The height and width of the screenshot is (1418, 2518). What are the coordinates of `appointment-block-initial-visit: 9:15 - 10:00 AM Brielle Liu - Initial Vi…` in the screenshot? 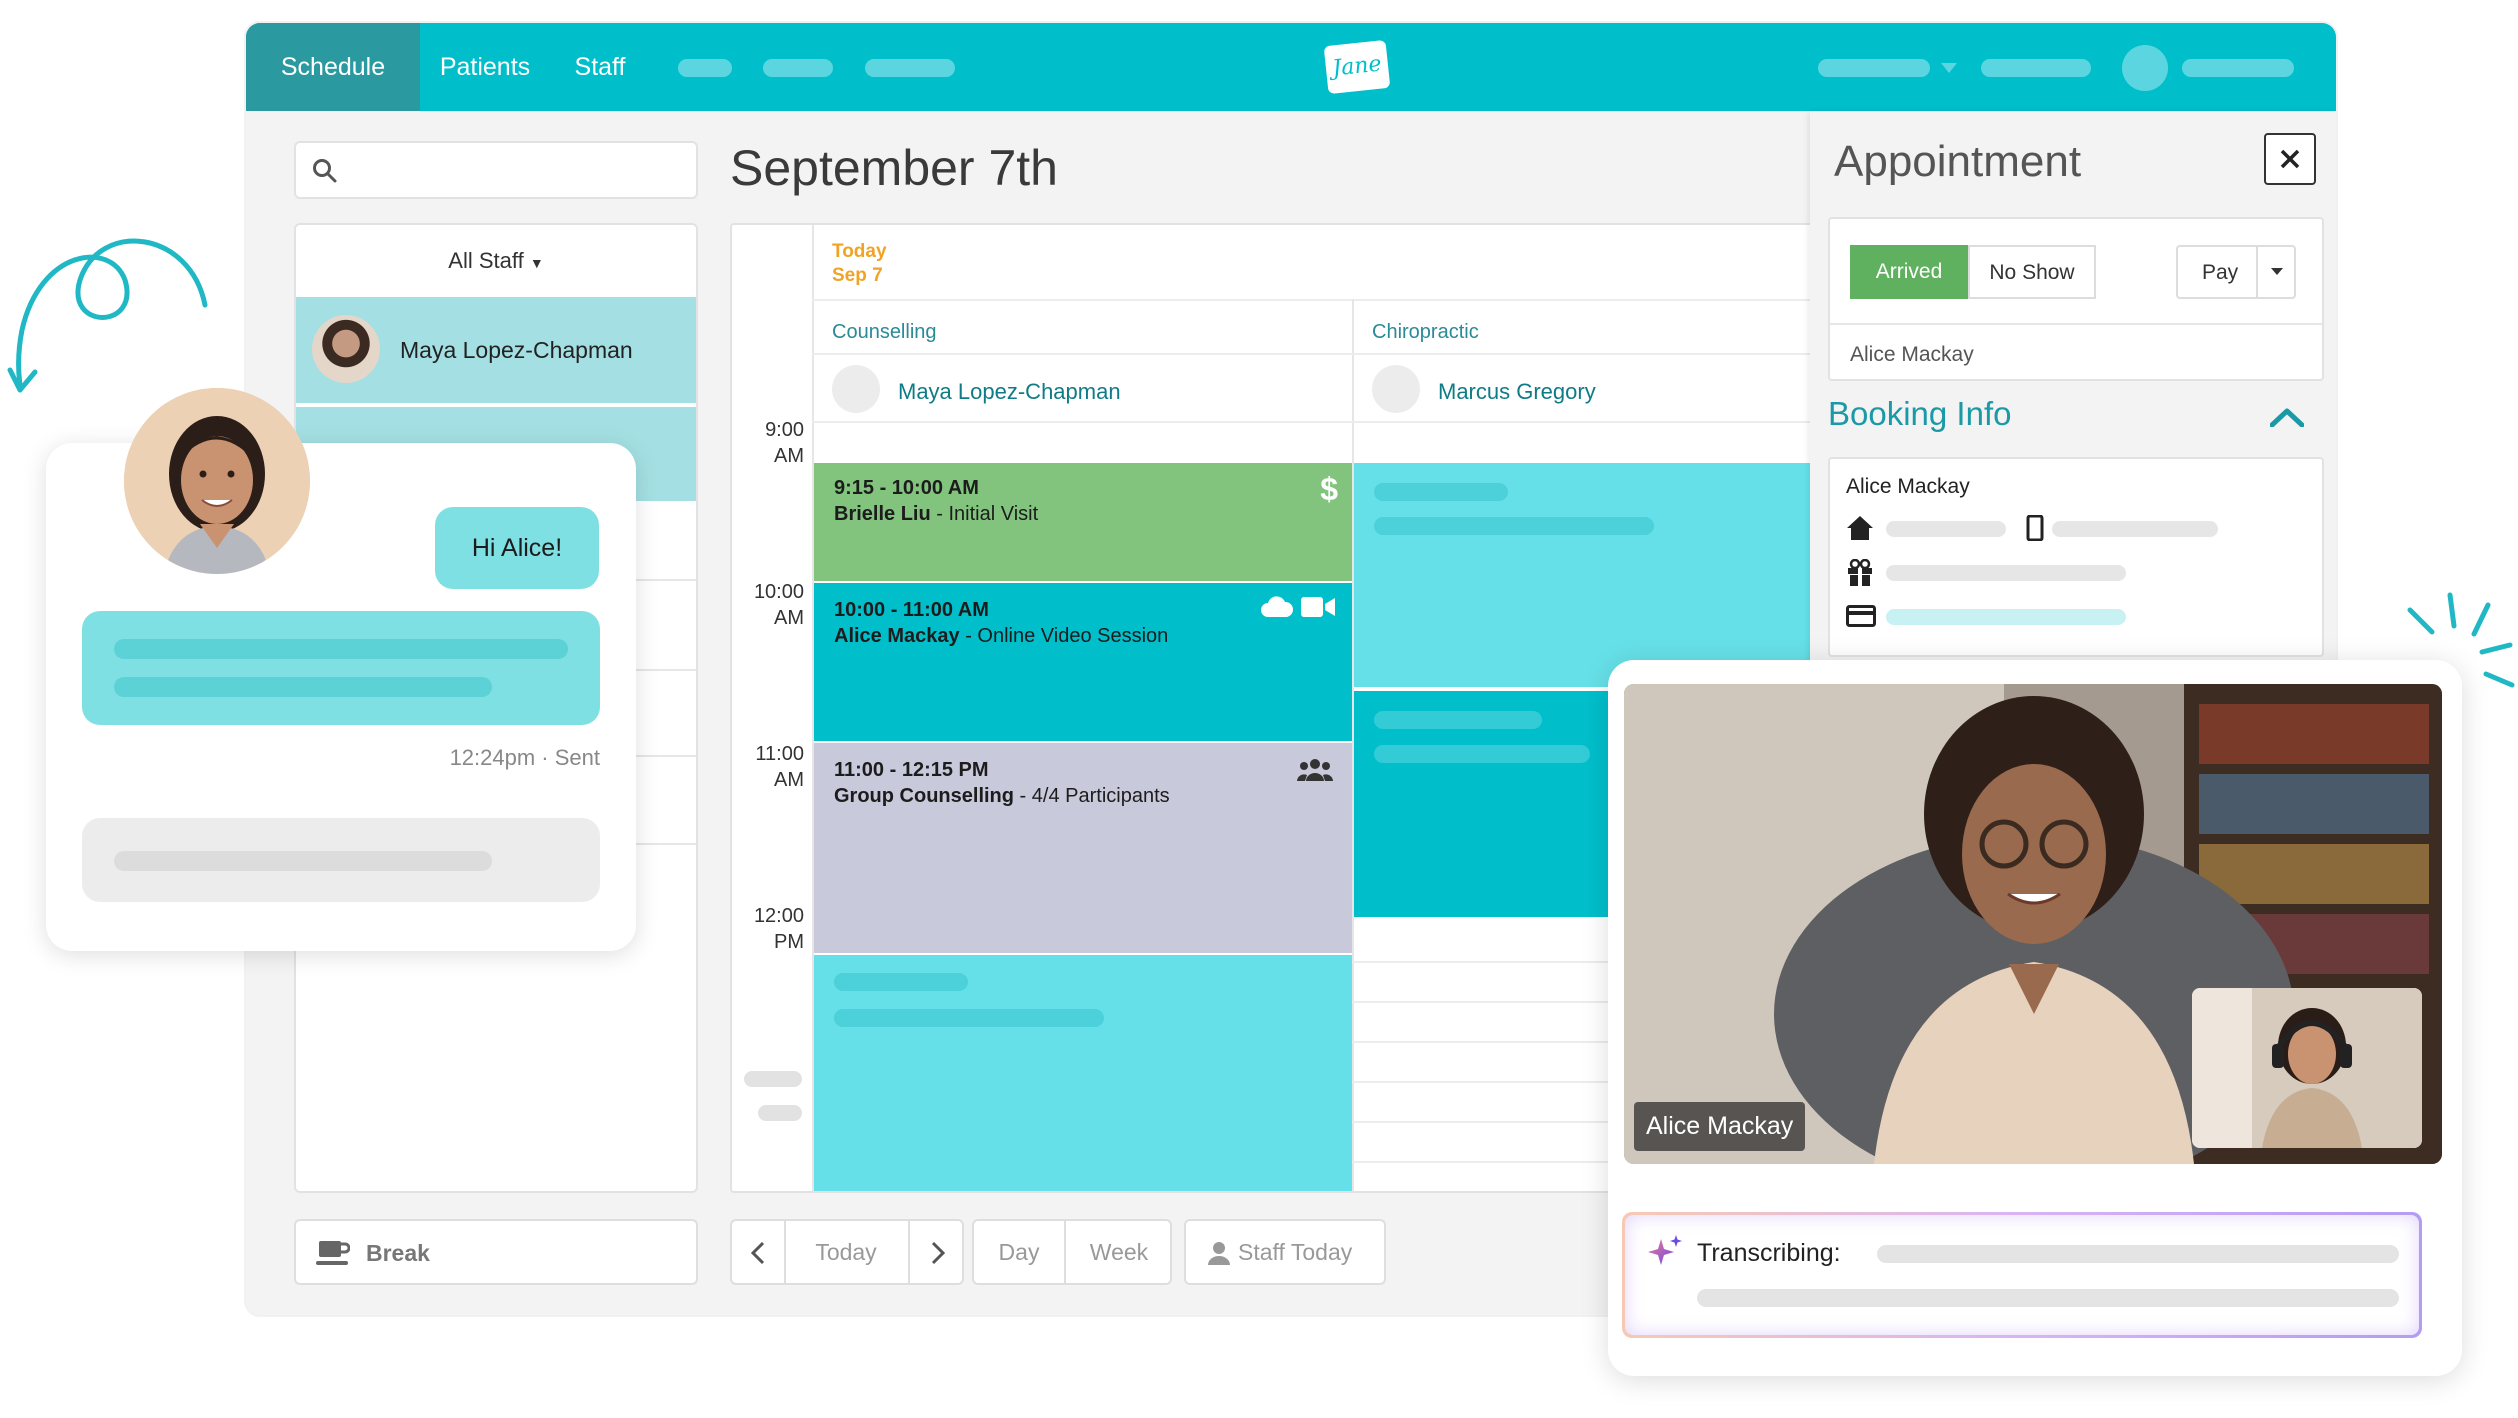 It's located at (1083, 522).